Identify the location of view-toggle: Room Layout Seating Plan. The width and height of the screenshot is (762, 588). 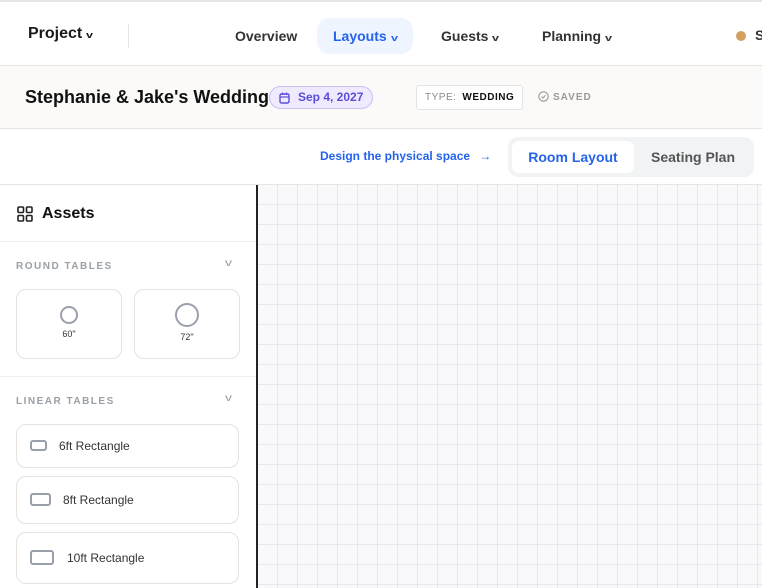
(631, 157).